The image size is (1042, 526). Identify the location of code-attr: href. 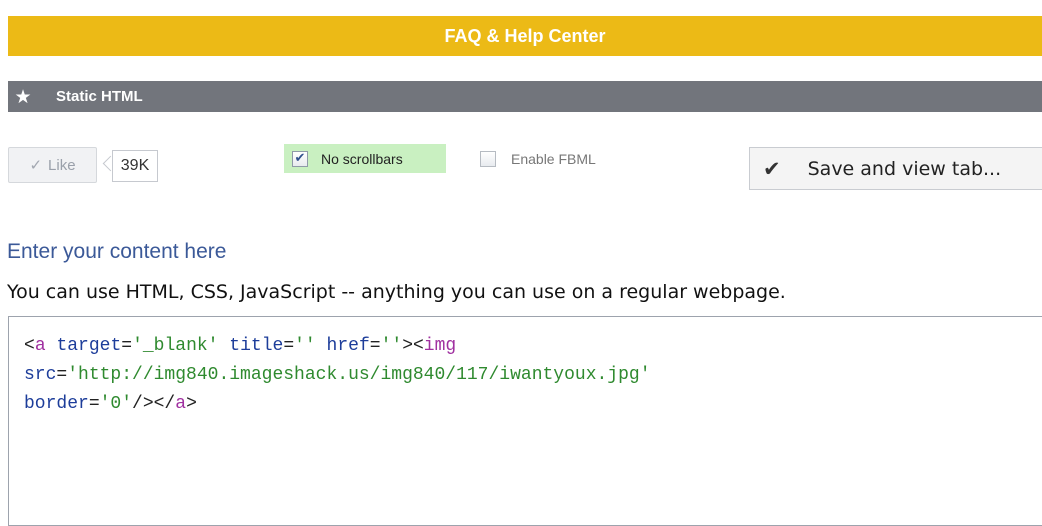
(348, 346).